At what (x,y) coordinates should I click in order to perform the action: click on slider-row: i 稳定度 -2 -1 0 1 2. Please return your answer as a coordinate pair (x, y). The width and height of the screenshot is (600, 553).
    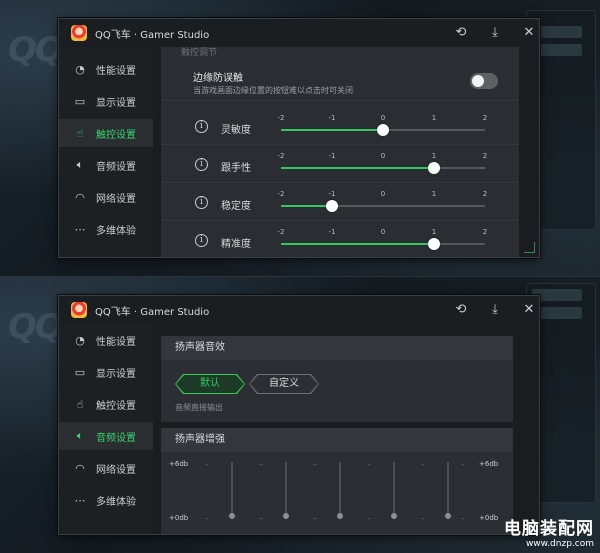
    Looking at the image, I should click on (340, 202).